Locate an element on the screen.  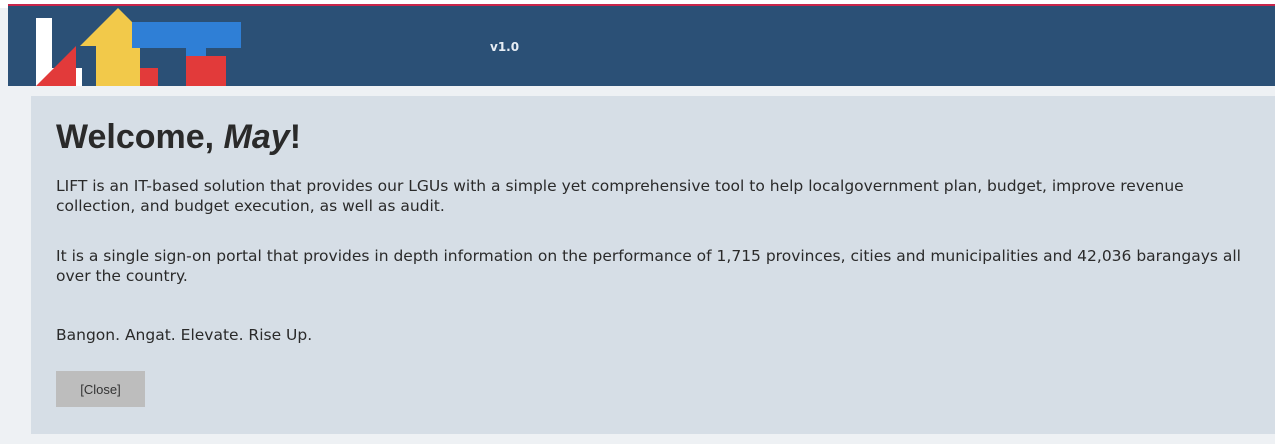
user-name: May is located at coordinates (256, 137).